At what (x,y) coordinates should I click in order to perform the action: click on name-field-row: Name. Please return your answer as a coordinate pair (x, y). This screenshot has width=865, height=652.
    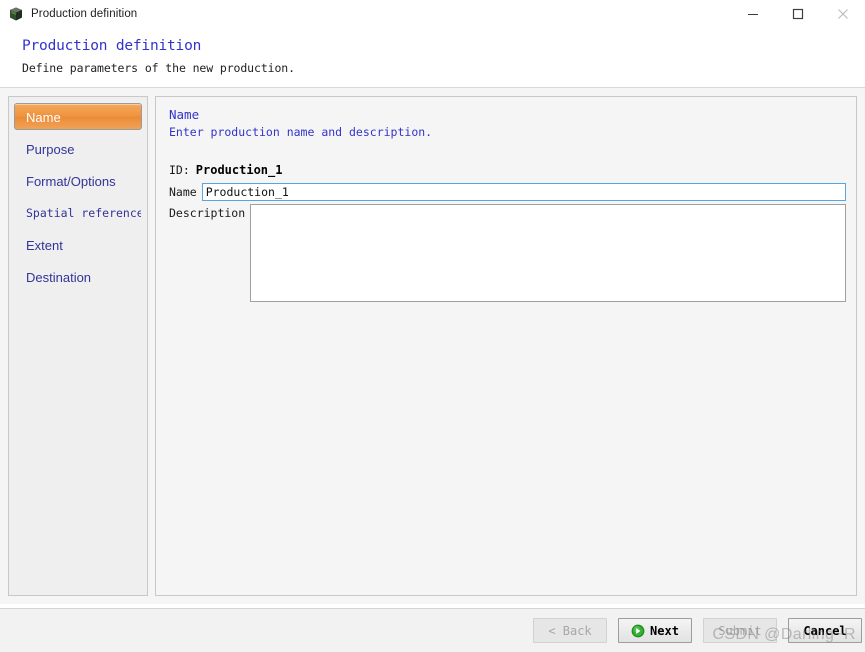
    Looking at the image, I should click on (507, 192).